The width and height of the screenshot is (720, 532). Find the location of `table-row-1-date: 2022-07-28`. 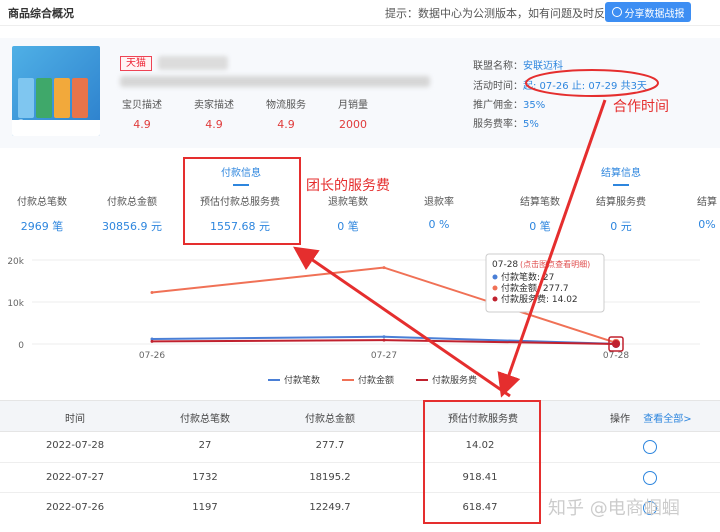

table-row-1-date: 2022-07-28 is located at coordinates (75, 445).